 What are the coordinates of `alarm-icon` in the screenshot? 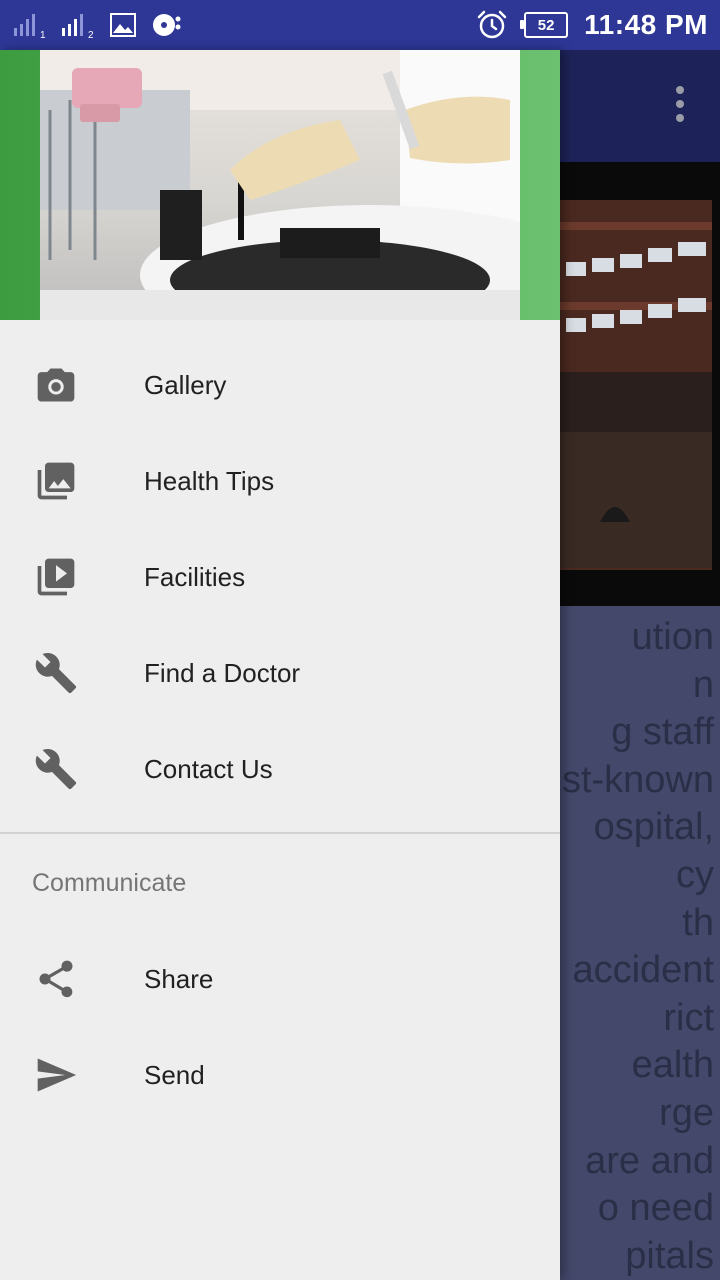 It's located at (492, 24).